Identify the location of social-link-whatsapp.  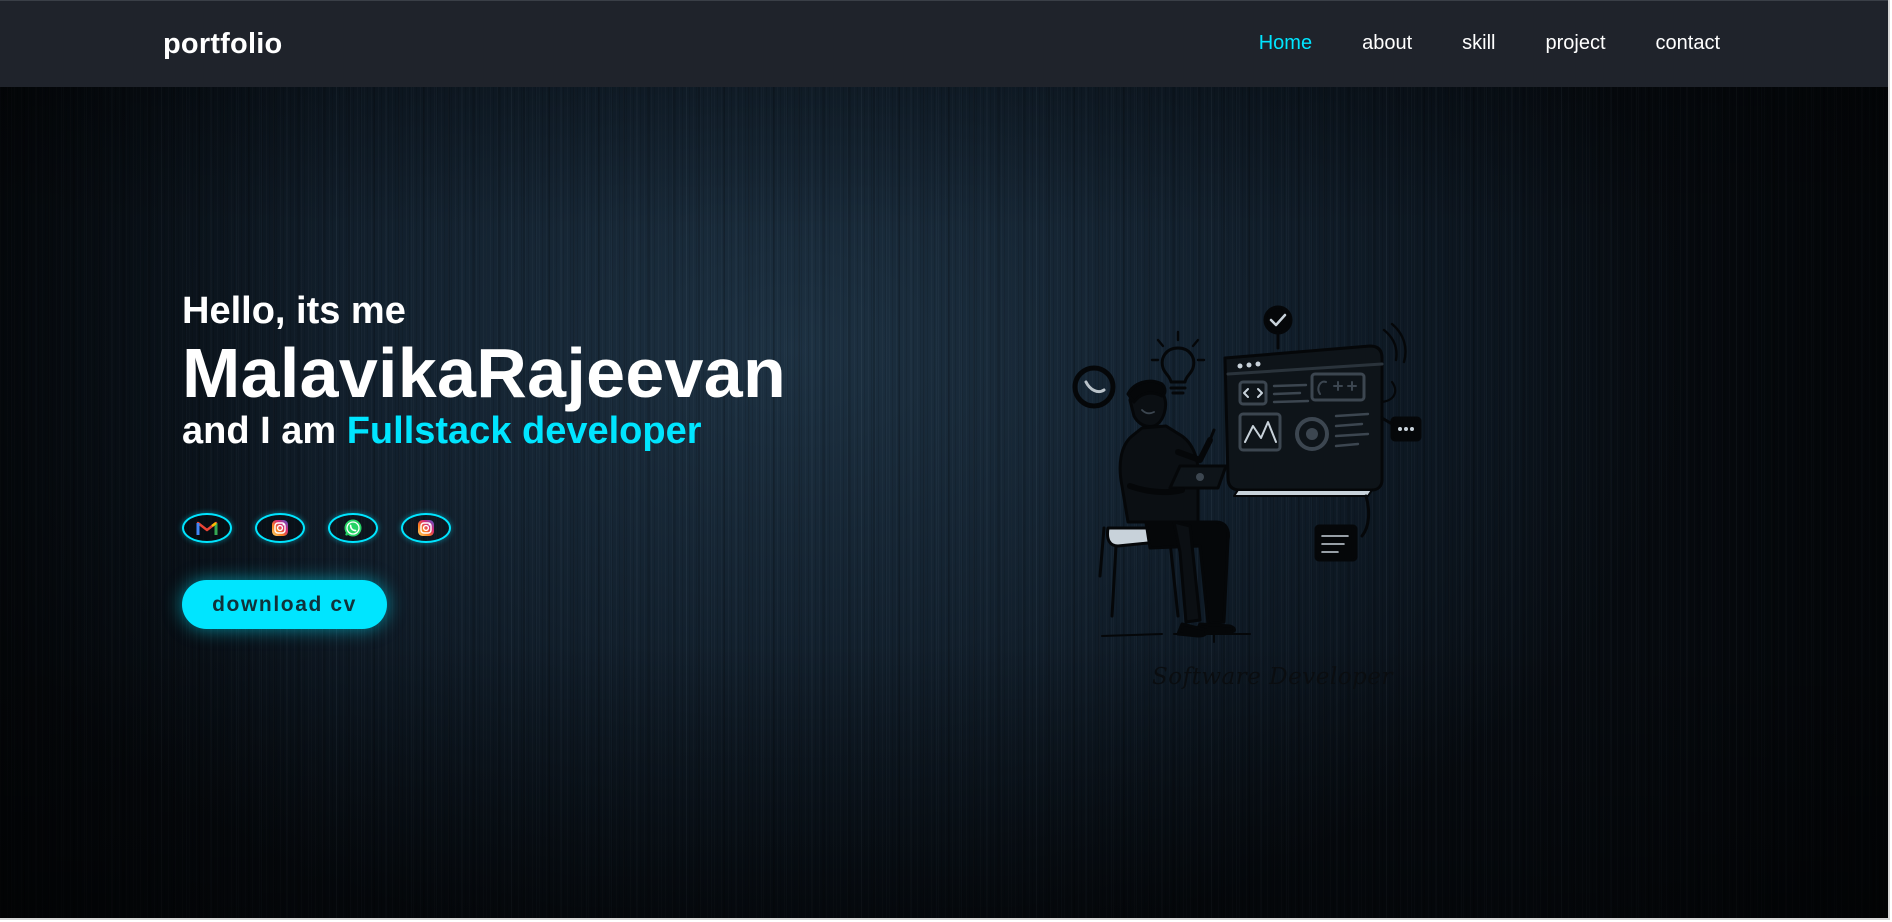
(353, 528).